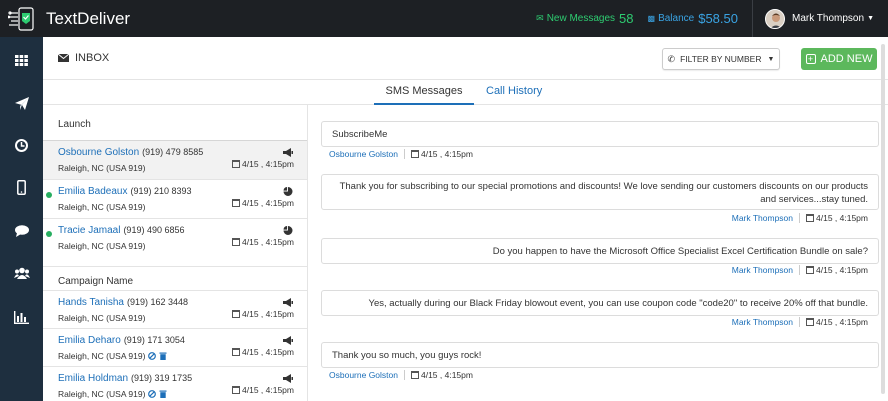 This screenshot has height=401, width=888. I want to click on contact-name: Emilia Deharo (919) 171 3054, so click(121, 340).